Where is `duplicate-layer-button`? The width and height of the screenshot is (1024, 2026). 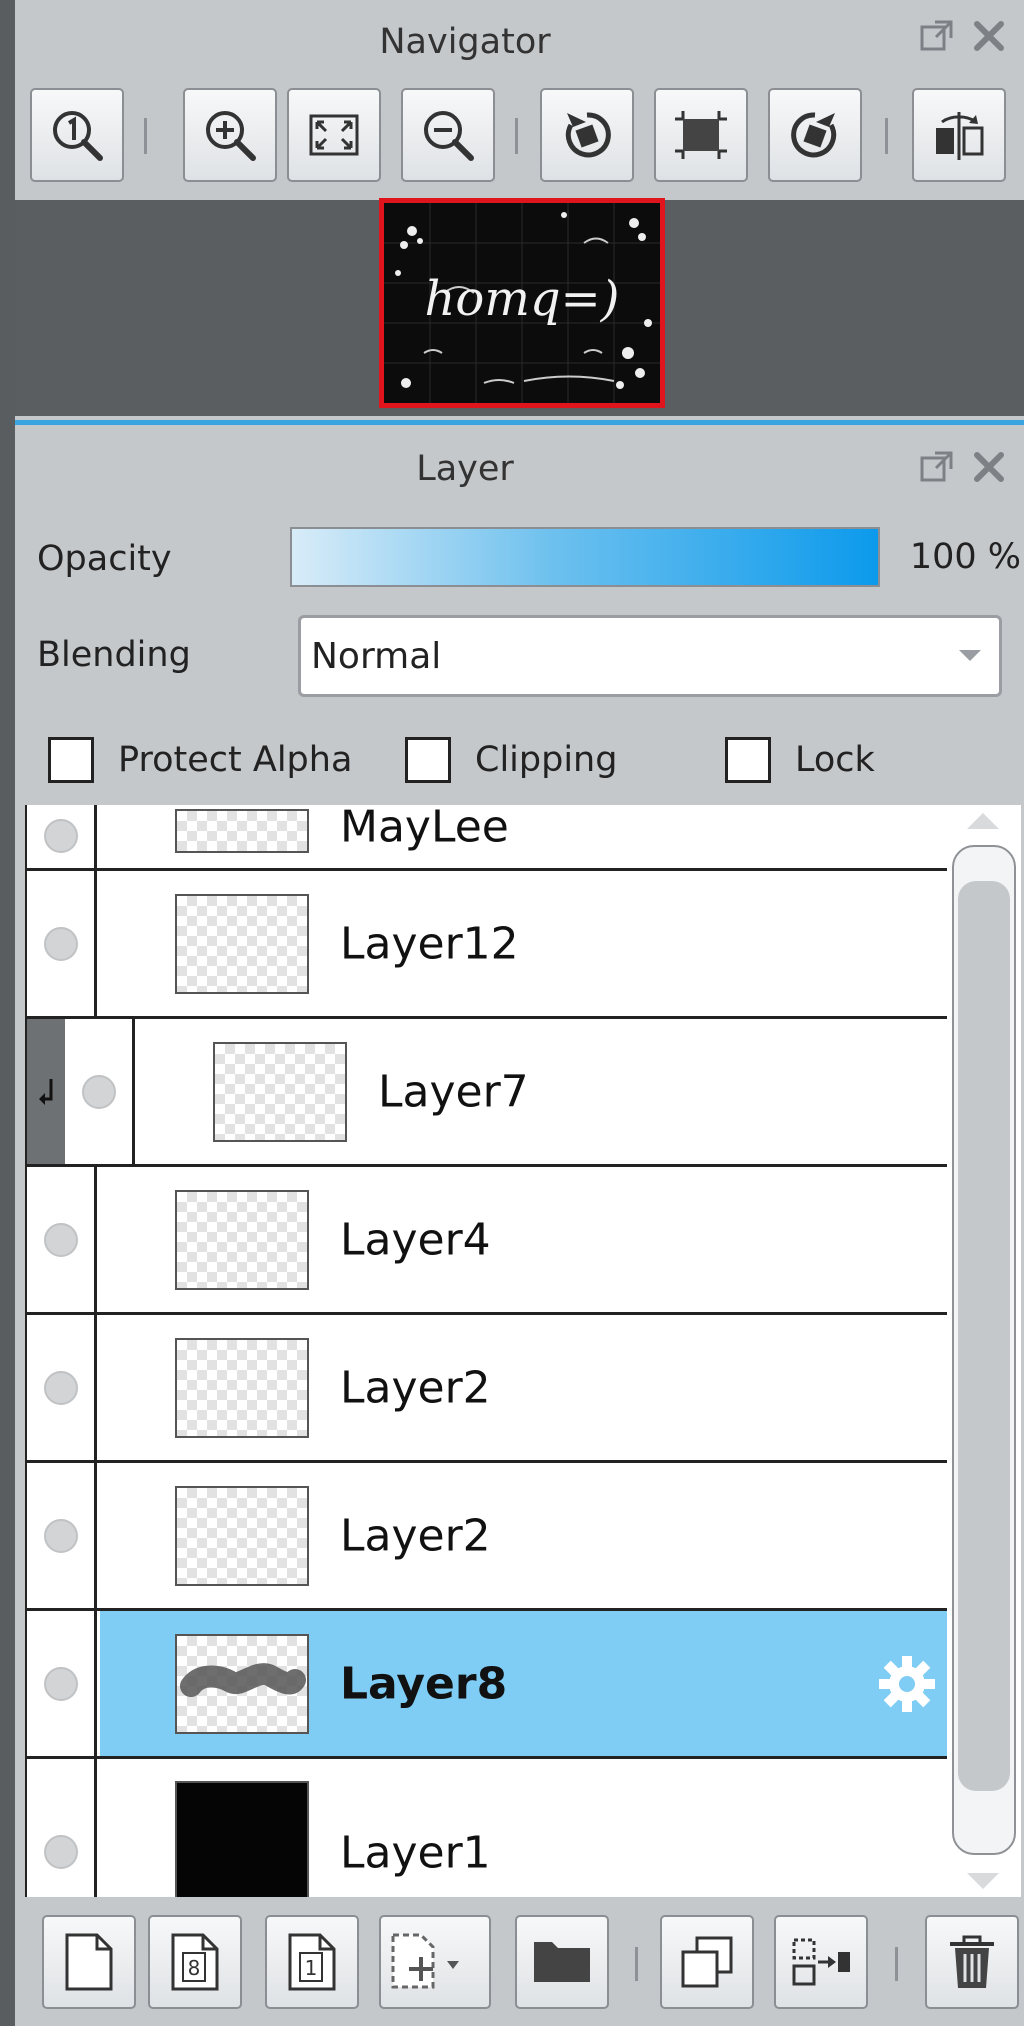
duplicate-layer-button is located at coordinates (707, 1962).